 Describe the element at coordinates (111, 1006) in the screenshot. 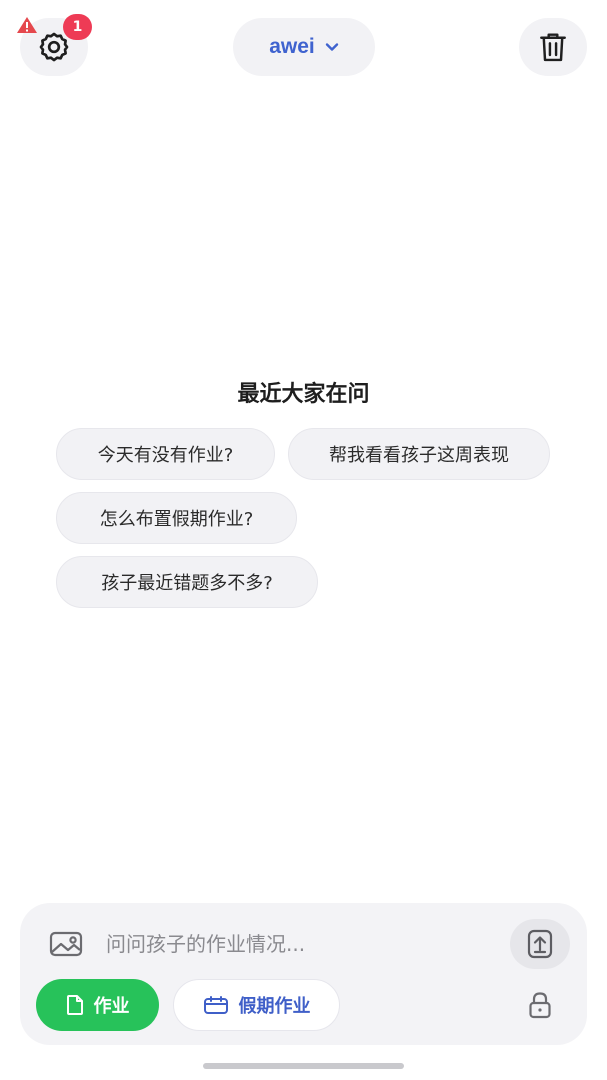

I see `homework-mode-label: 作业` at that location.